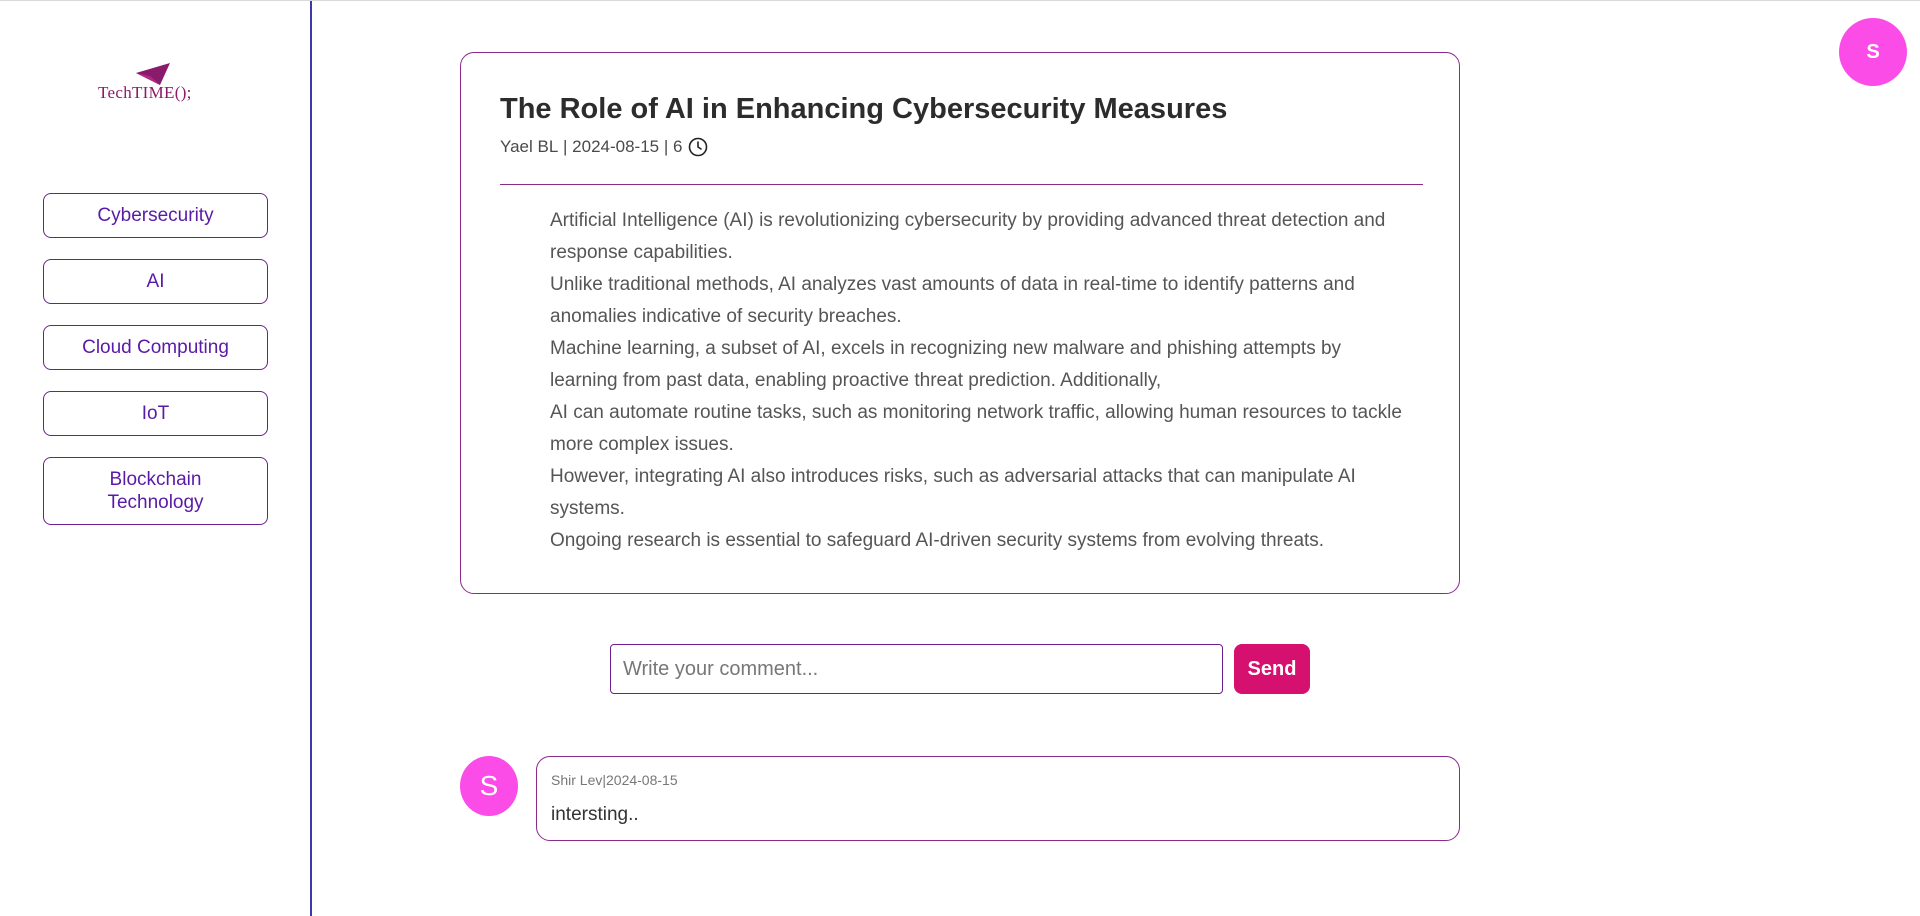 Image resolution: width=1920 pixels, height=916 pixels. Describe the element at coordinates (698, 147) in the screenshot. I see `clock-icon` at that location.